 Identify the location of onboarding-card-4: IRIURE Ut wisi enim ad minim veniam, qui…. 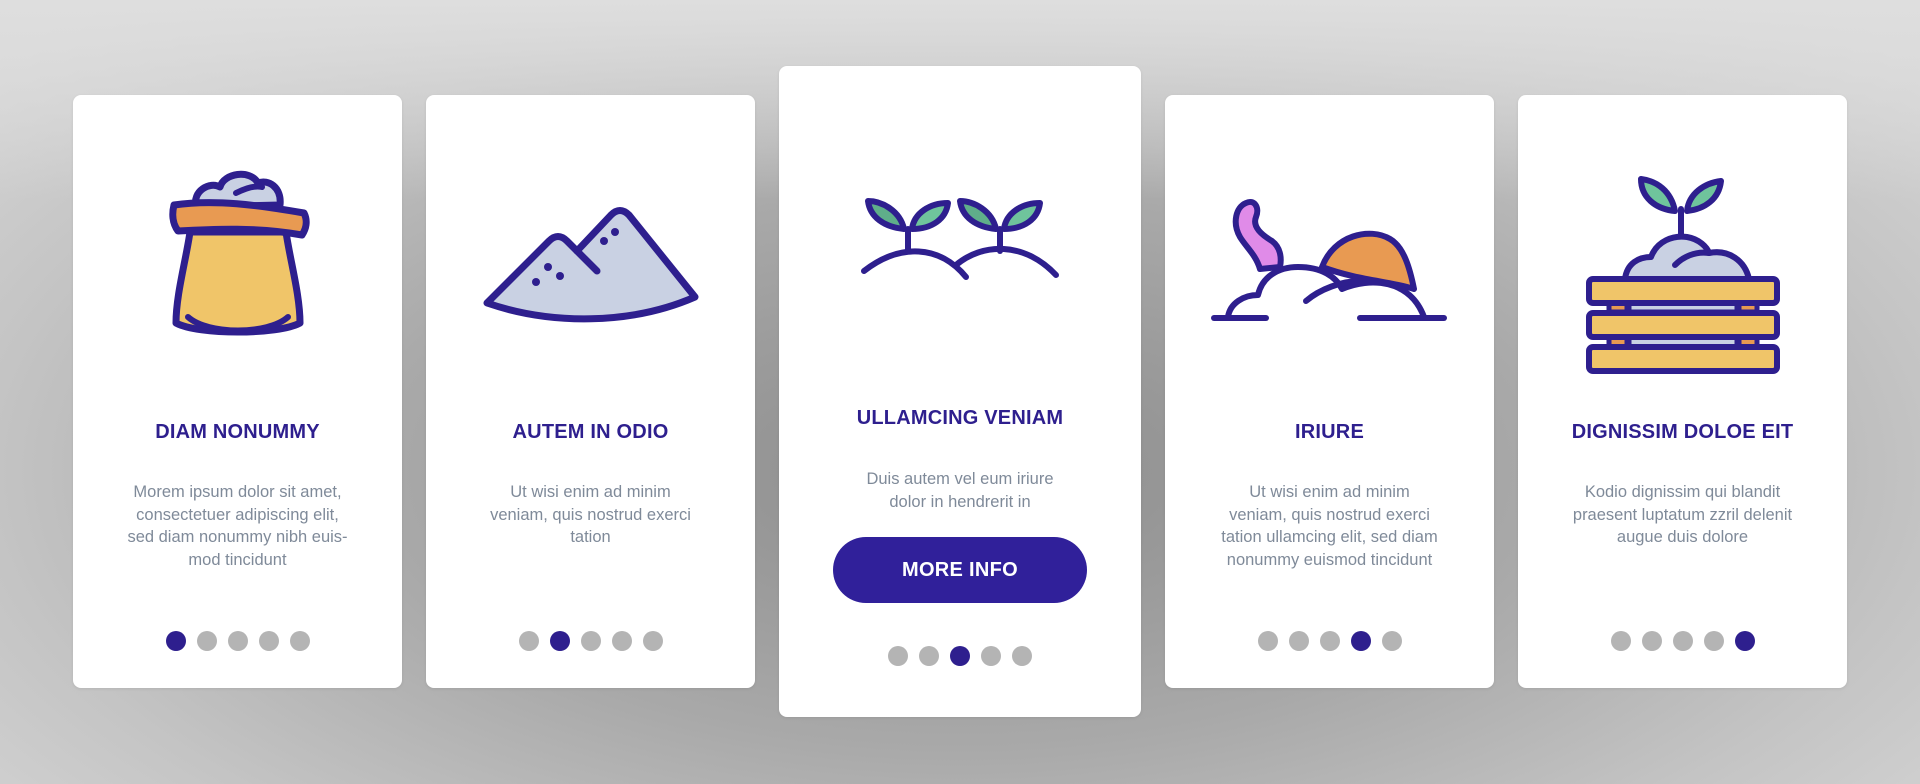
(1329, 391).